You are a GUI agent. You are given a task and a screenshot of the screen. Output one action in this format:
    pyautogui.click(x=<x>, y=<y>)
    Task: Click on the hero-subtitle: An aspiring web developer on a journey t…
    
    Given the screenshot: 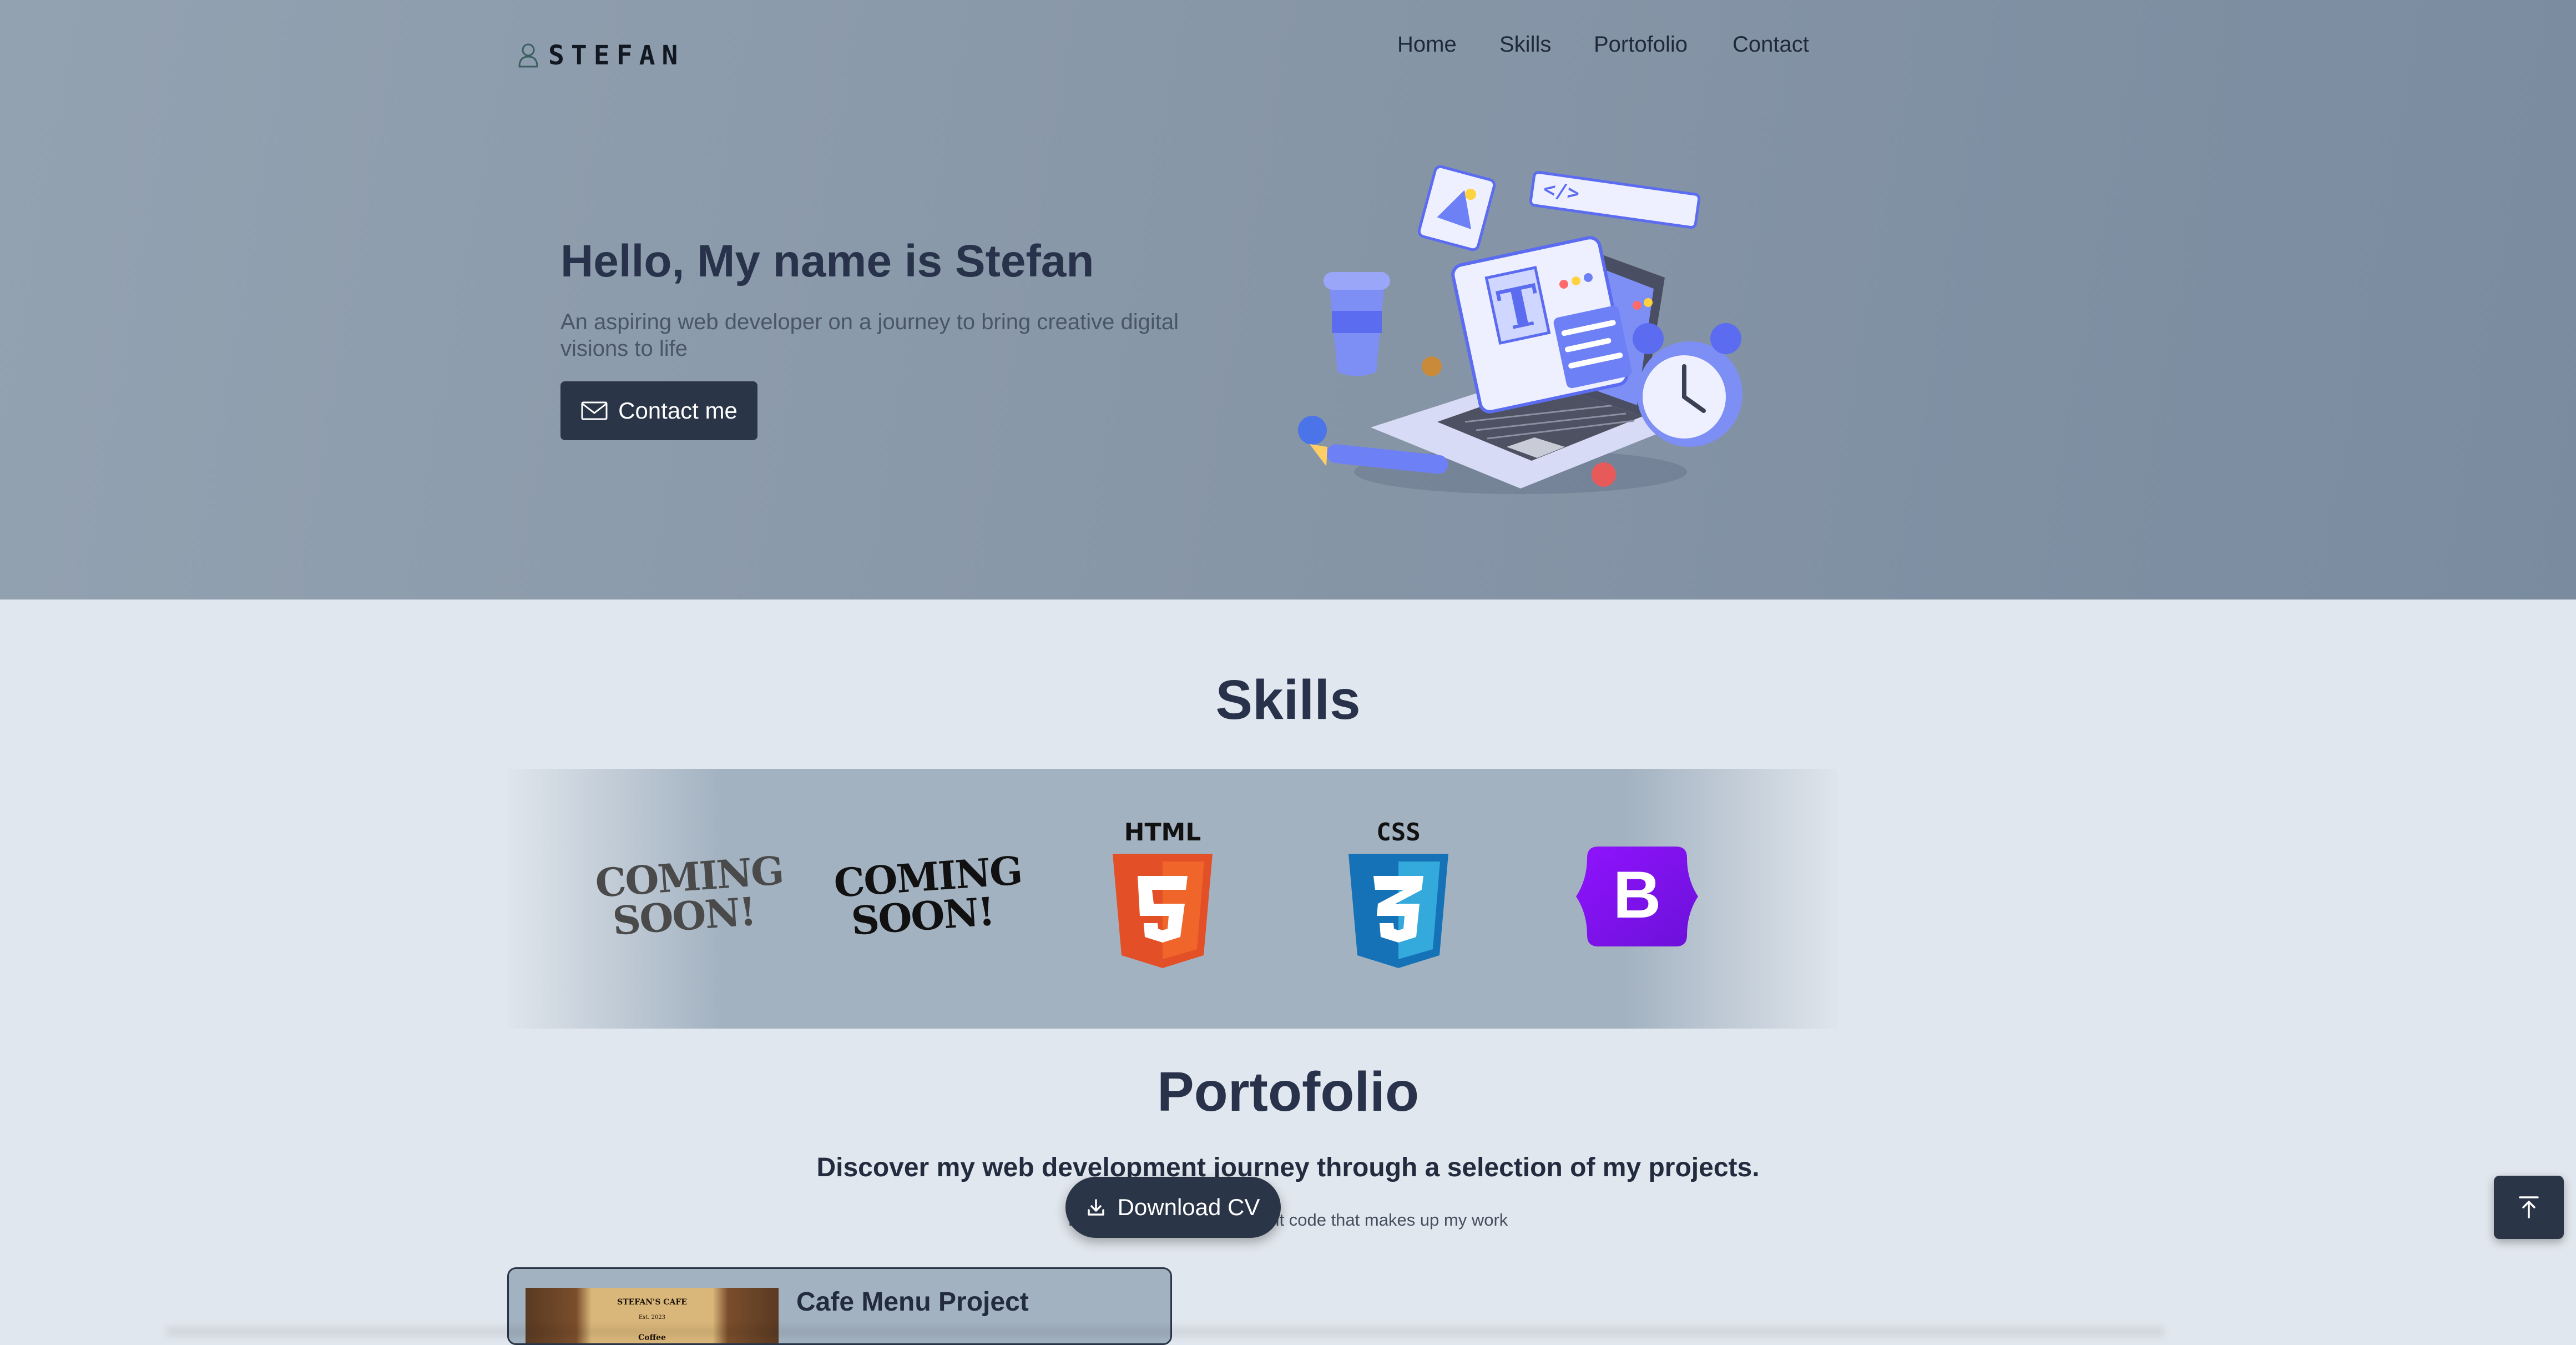 What is the action you would take?
    pyautogui.click(x=869, y=335)
    